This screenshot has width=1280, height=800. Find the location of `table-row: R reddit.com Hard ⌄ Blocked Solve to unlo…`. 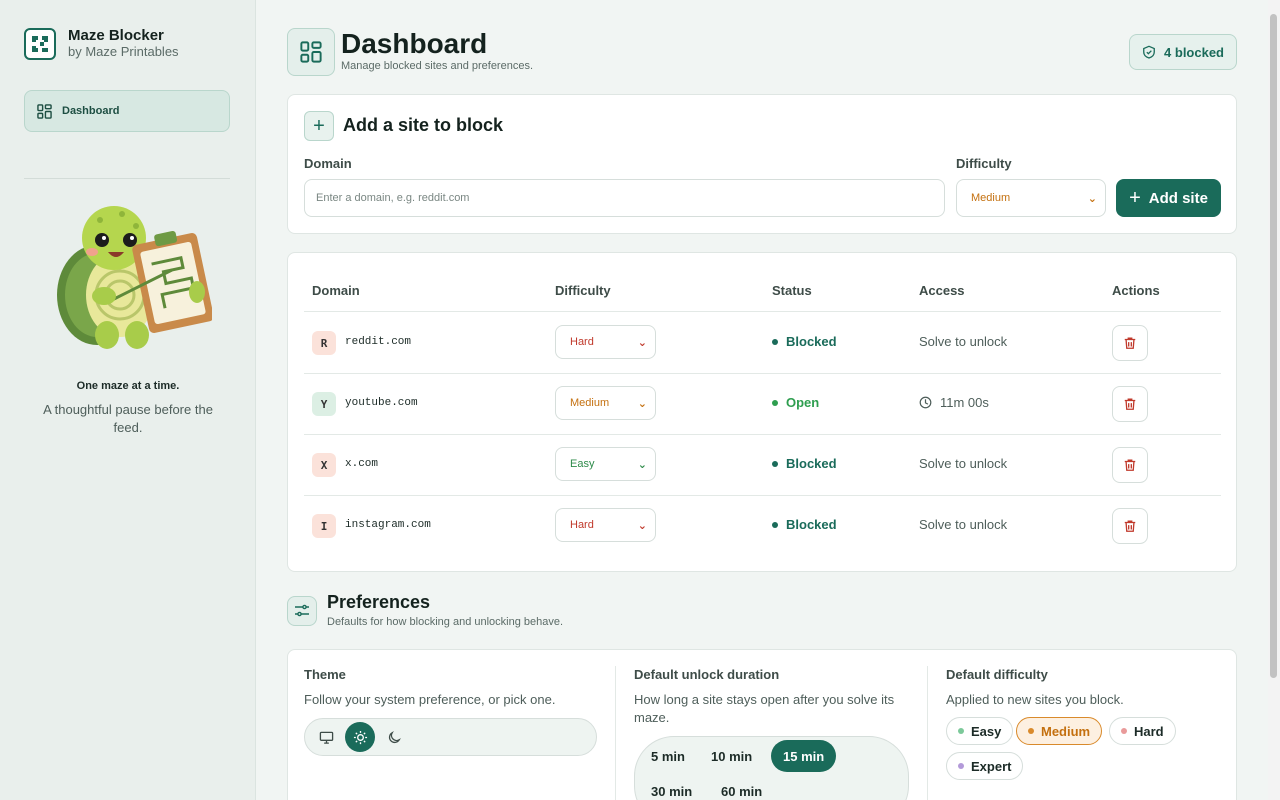

table-row: R reddit.com Hard ⌄ Blocked Solve to unlo… is located at coordinates (762, 342).